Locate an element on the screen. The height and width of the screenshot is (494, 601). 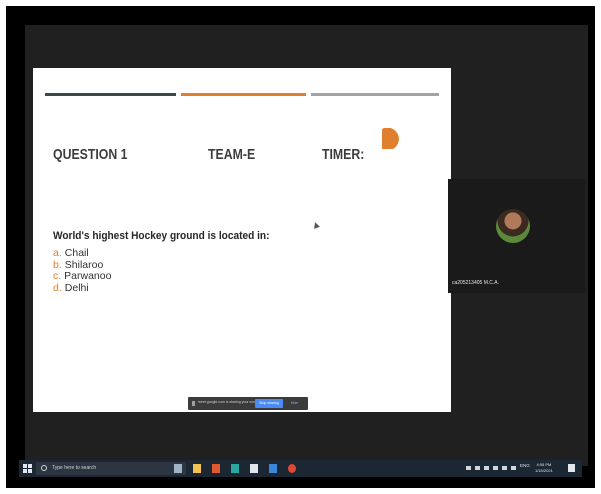
hide-button: Hide is located at coordinates (294, 403).